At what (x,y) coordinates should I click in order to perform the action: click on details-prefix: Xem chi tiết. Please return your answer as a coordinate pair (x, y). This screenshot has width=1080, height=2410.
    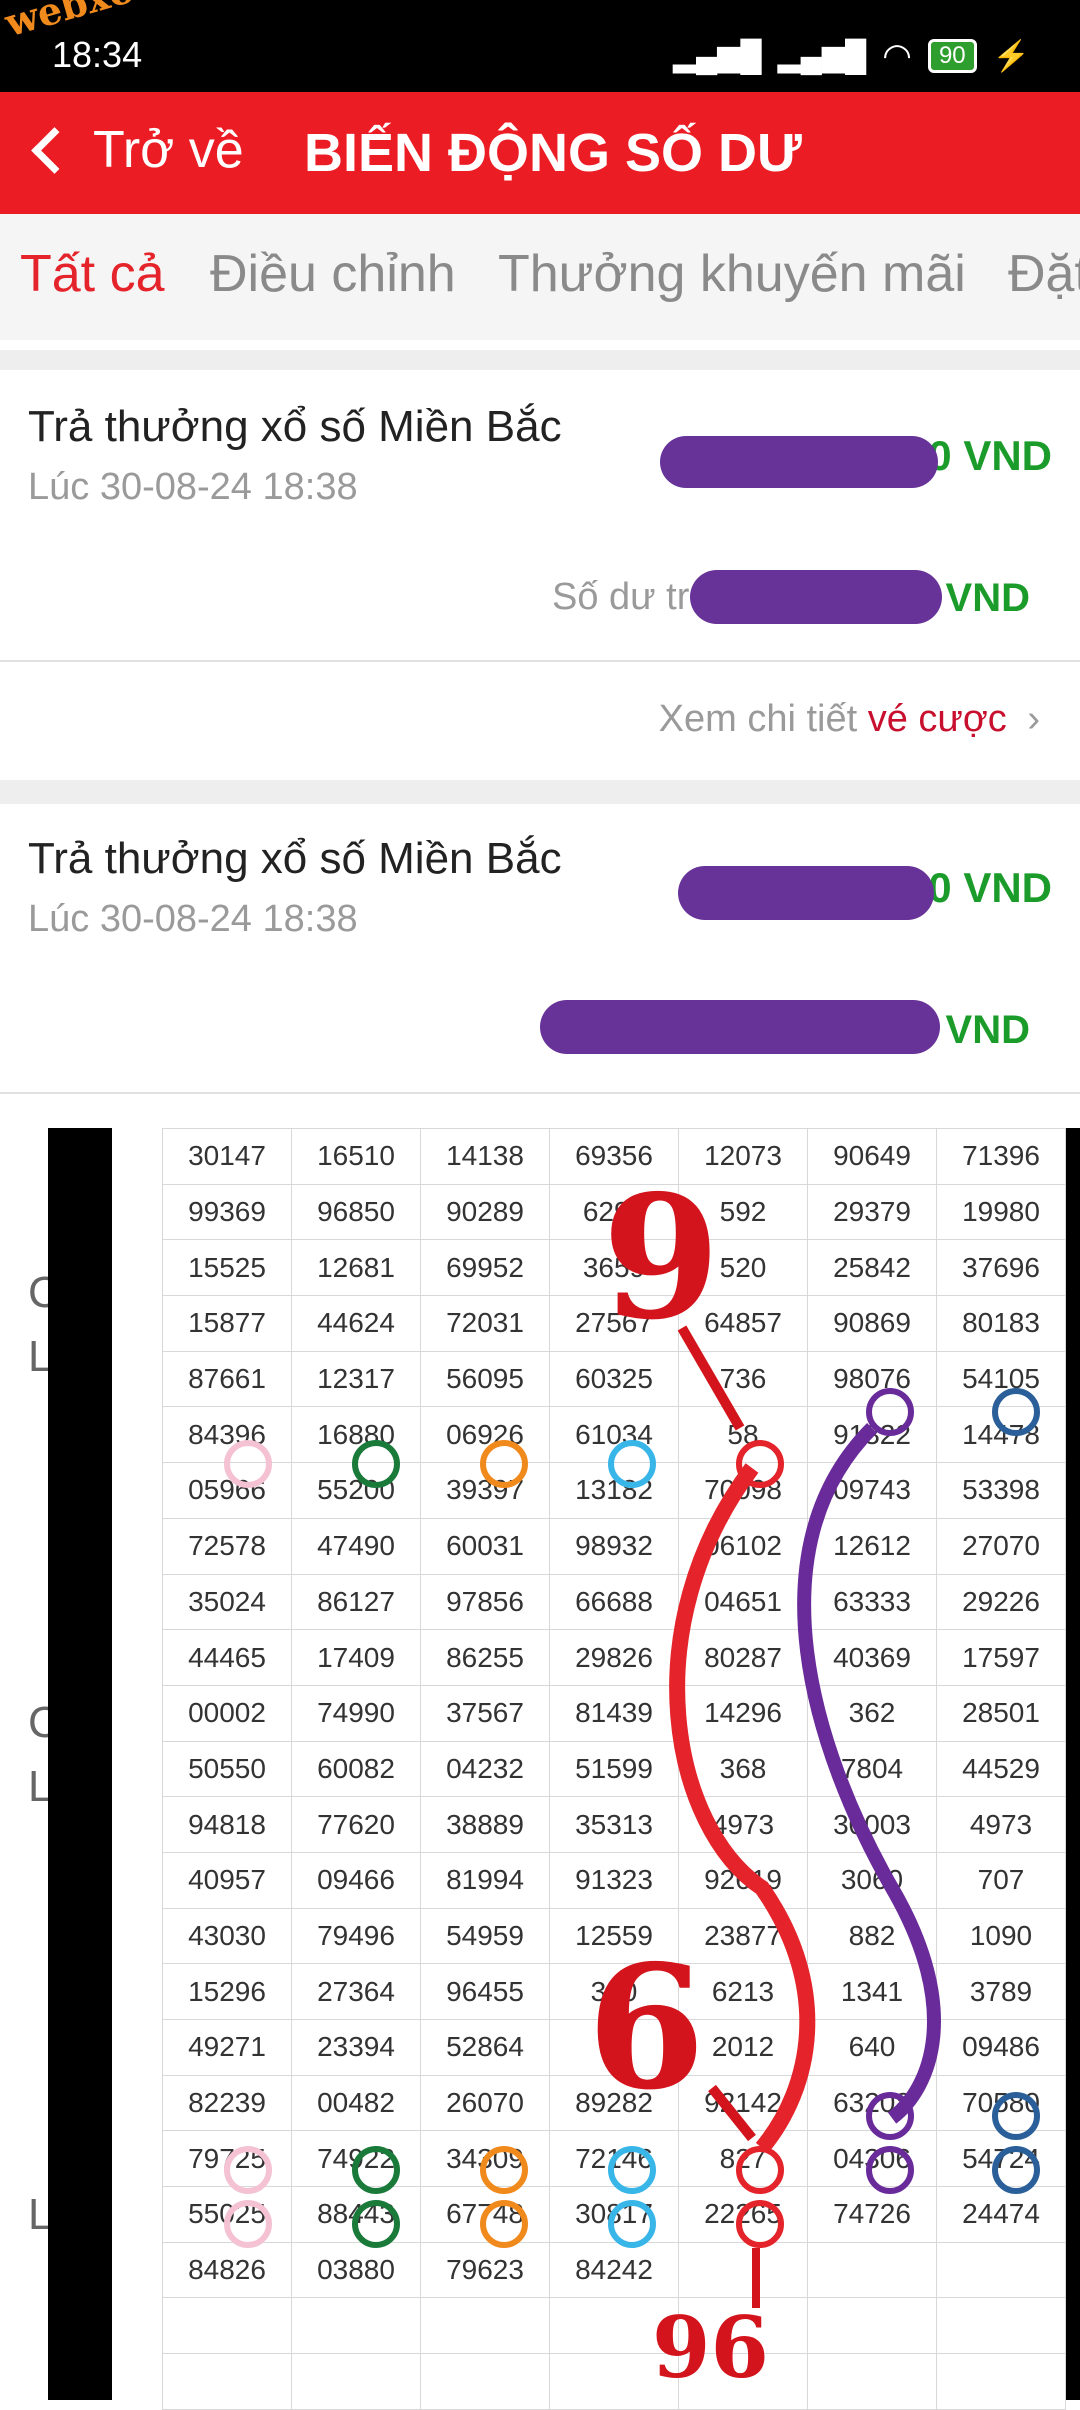
    Looking at the image, I should click on (763, 719).